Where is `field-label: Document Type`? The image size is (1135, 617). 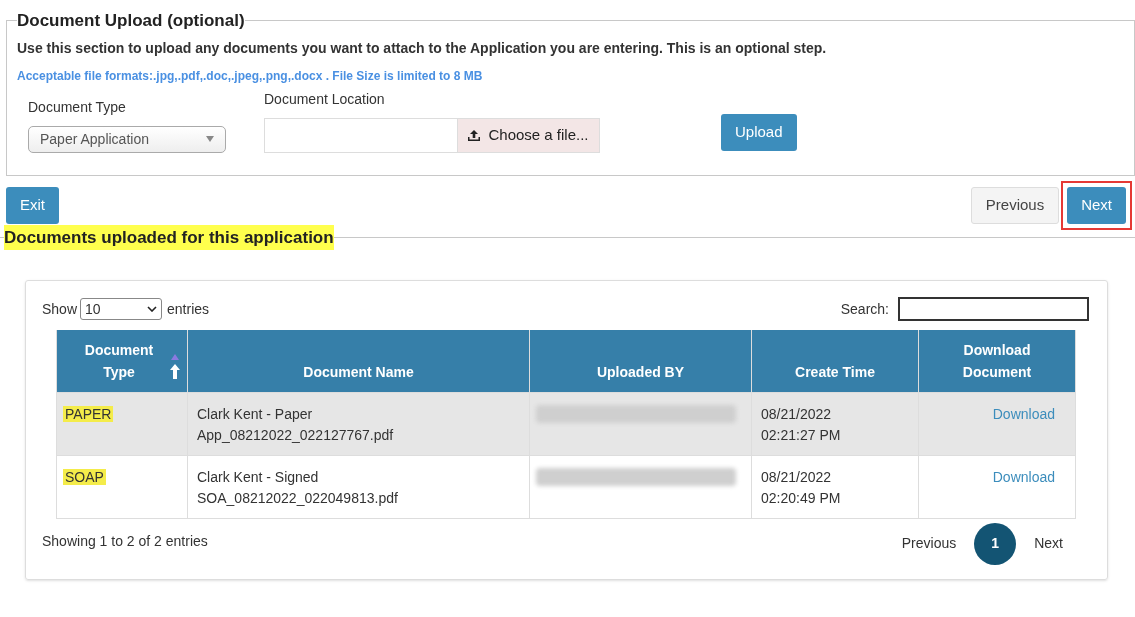
field-label: Document Type is located at coordinates (77, 107).